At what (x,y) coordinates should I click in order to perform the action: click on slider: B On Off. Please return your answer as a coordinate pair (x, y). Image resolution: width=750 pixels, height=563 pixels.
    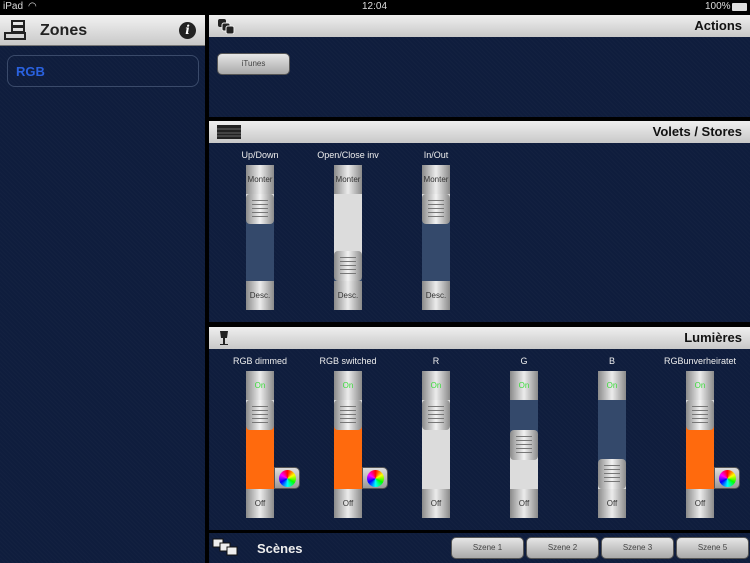
    Looking at the image, I should click on (612, 437).